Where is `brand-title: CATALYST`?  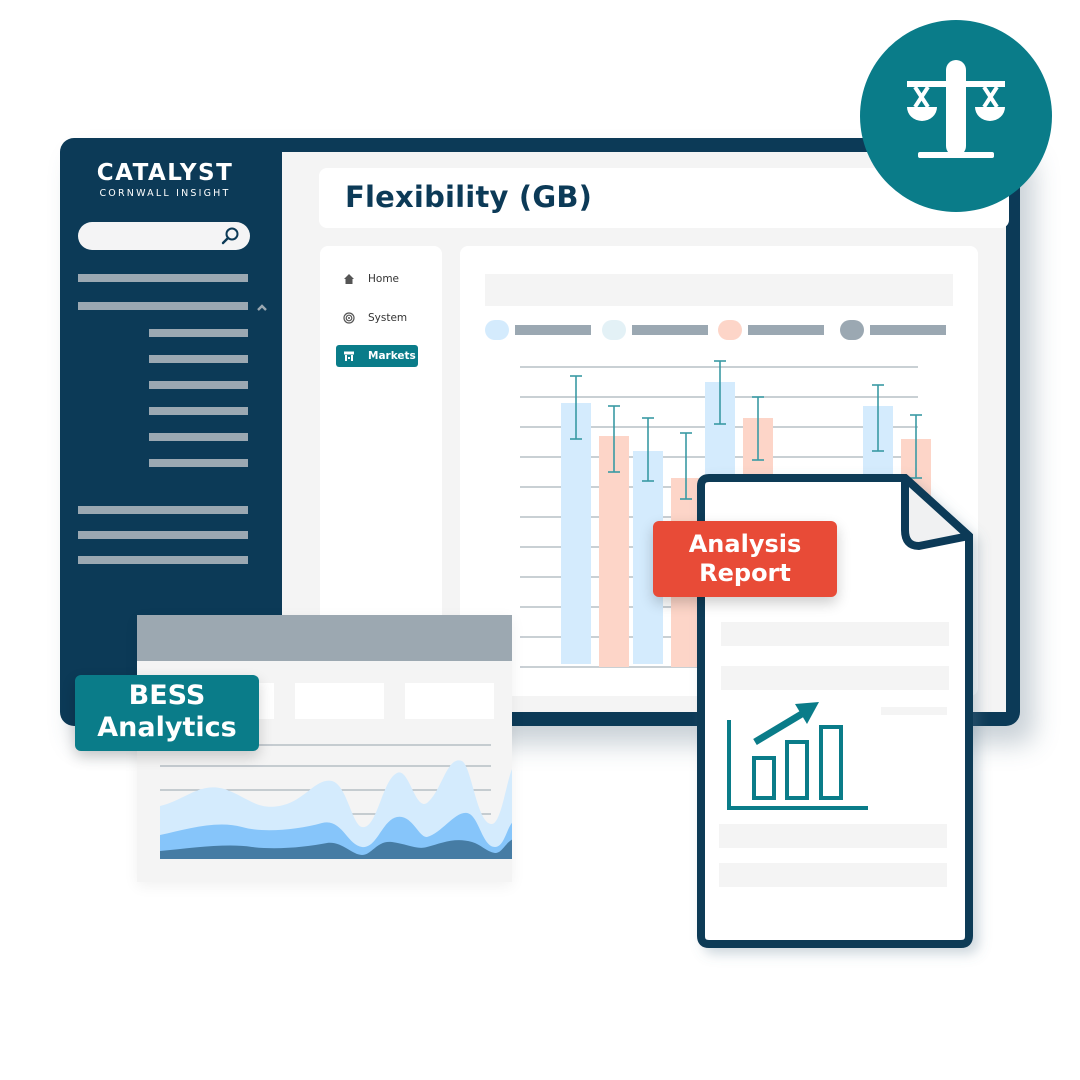 brand-title: CATALYST is located at coordinates (165, 173).